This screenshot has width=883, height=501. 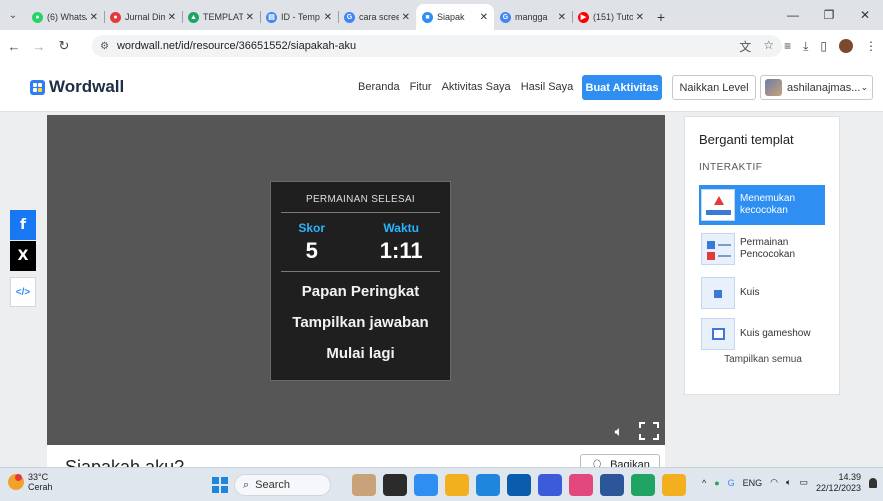 I want to click on show-answers-button: Tampilkan jawaban, so click(x=360, y=322).